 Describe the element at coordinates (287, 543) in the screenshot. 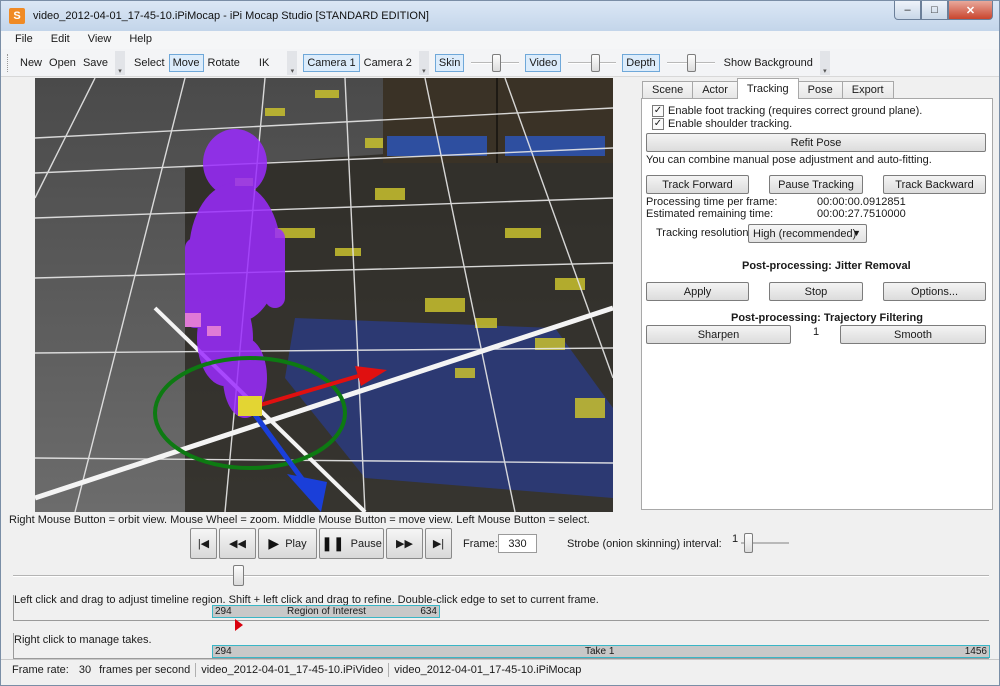

I see `play-button: ▶ Play` at that location.